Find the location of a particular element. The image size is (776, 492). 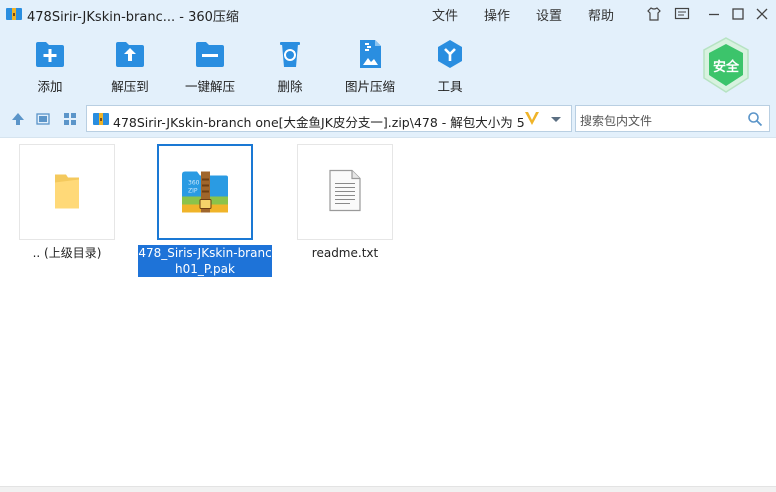

tools-button: 工具 is located at coordinates (450, 66).